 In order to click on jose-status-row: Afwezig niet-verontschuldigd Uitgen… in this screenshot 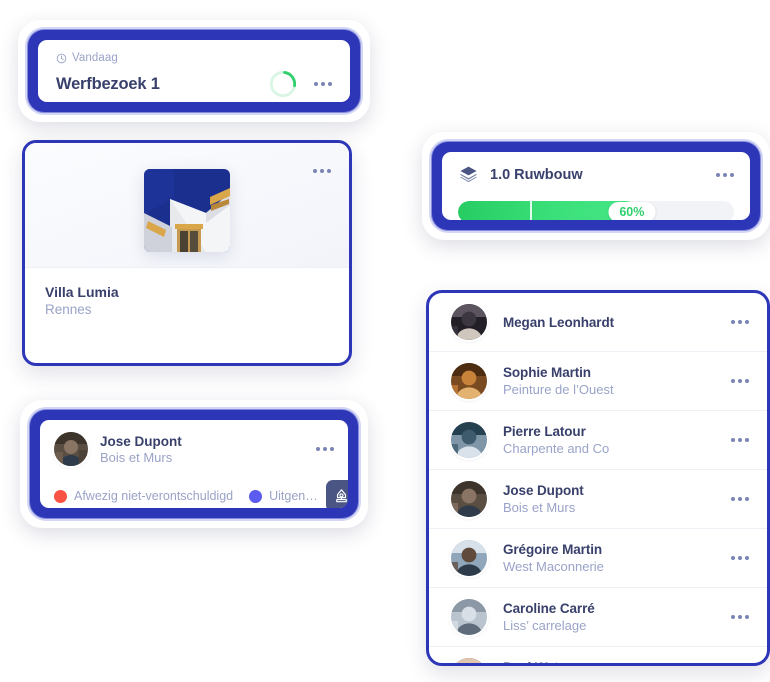, I will do `click(201, 494)`.